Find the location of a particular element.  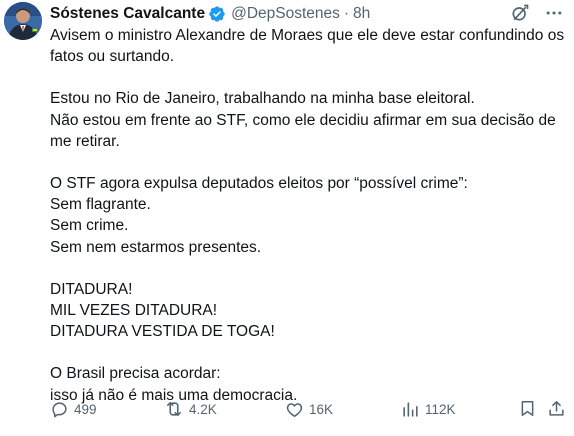

bookmark-button is located at coordinates (527, 408).